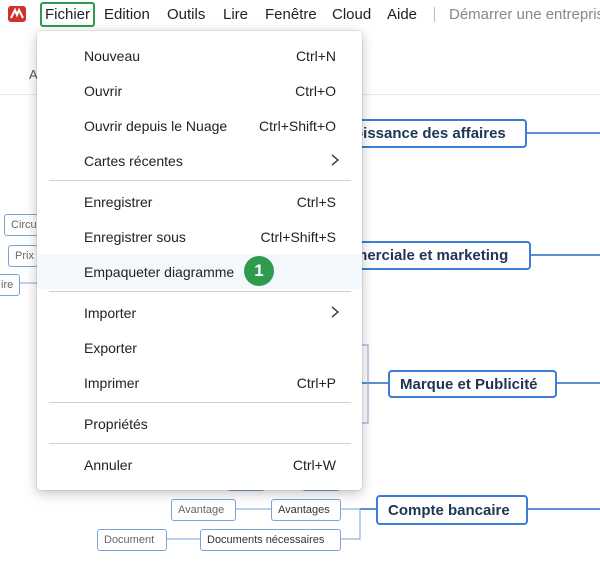 Image resolution: width=600 pixels, height=565 pixels. Describe the element at coordinates (108, 464) in the screenshot. I see `menu-item-label: Annuler` at that location.